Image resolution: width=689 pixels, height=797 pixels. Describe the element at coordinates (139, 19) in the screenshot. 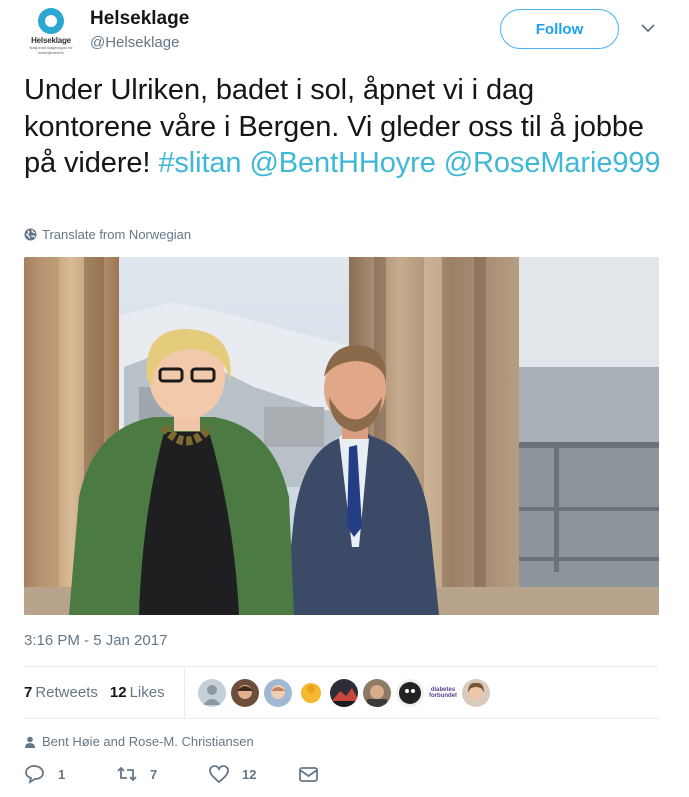

I see `display-name: Helseklage` at that location.